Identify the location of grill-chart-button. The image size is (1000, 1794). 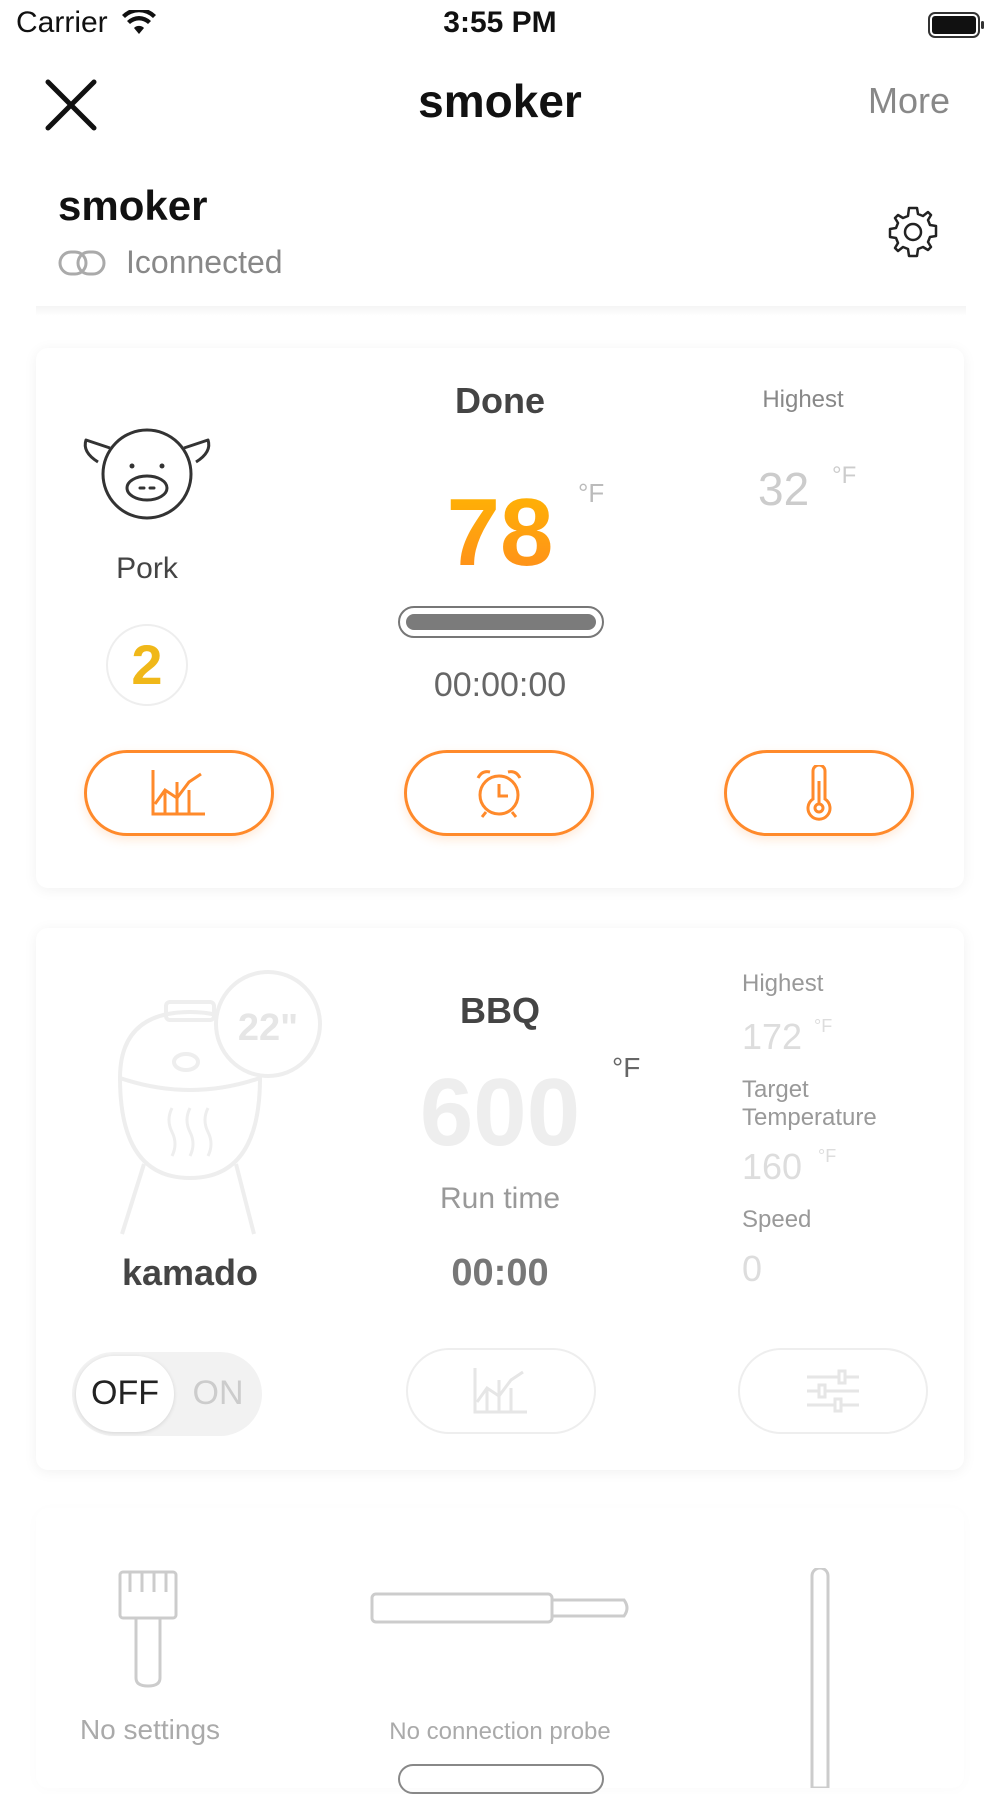
(501, 1391).